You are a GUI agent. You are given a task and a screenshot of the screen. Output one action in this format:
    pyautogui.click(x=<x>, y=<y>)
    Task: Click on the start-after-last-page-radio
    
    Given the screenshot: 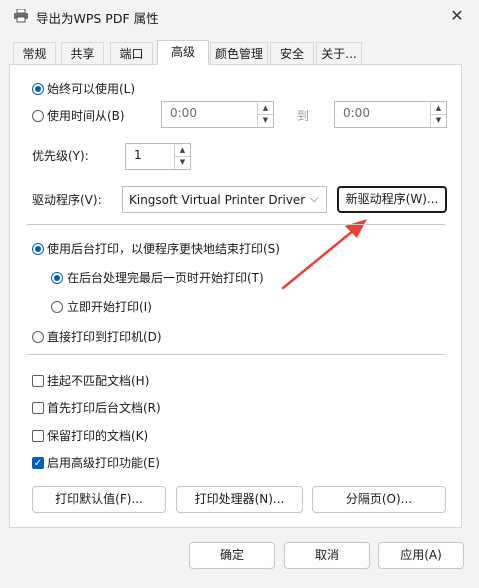 What is the action you would take?
    pyautogui.click(x=57, y=278)
    